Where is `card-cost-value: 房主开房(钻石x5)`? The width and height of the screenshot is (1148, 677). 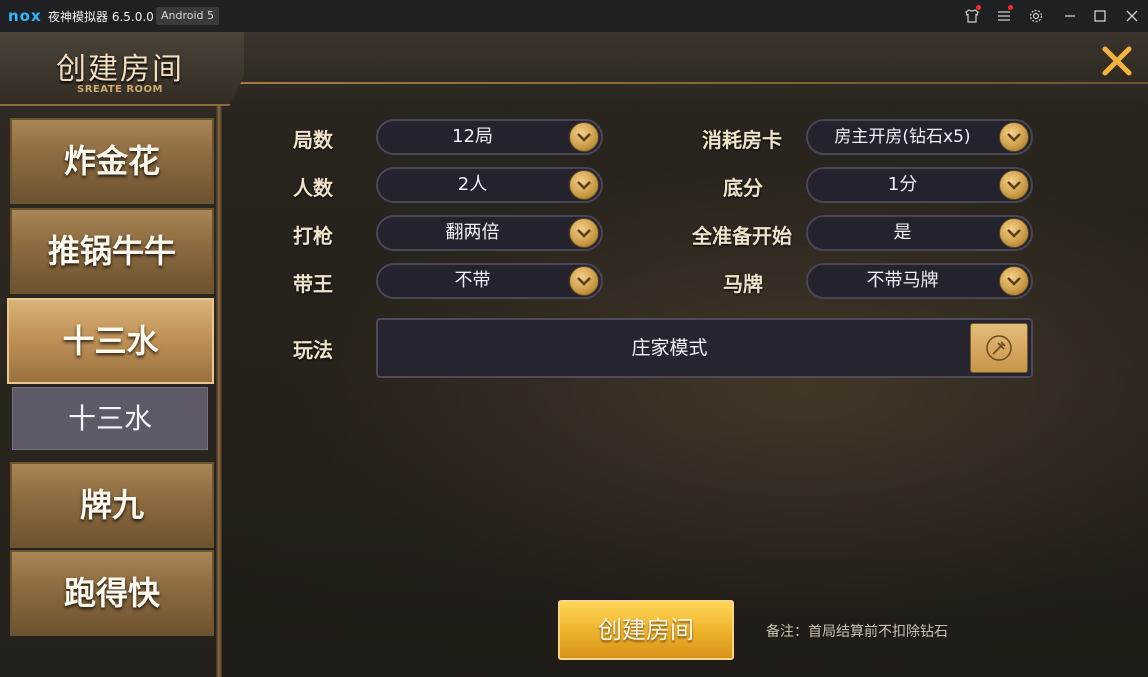
card-cost-value: 房主开房(钻石x5) is located at coordinates (902, 137).